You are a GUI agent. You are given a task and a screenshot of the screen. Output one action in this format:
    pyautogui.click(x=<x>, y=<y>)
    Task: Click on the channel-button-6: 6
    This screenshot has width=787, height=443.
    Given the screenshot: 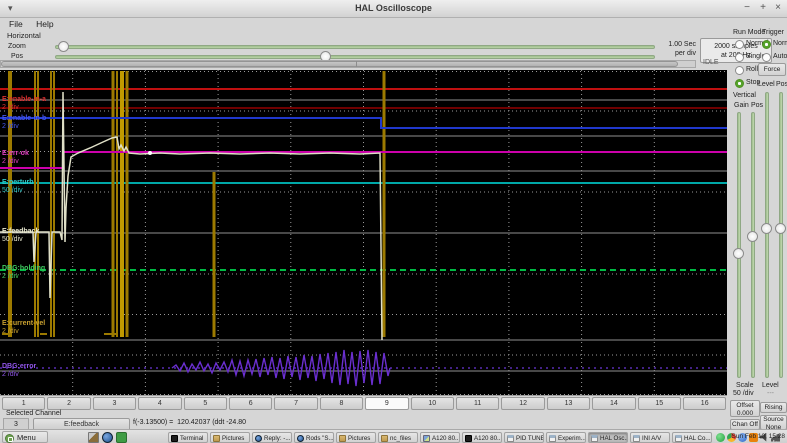 What is the action you would take?
    pyautogui.click(x=251, y=403)
    